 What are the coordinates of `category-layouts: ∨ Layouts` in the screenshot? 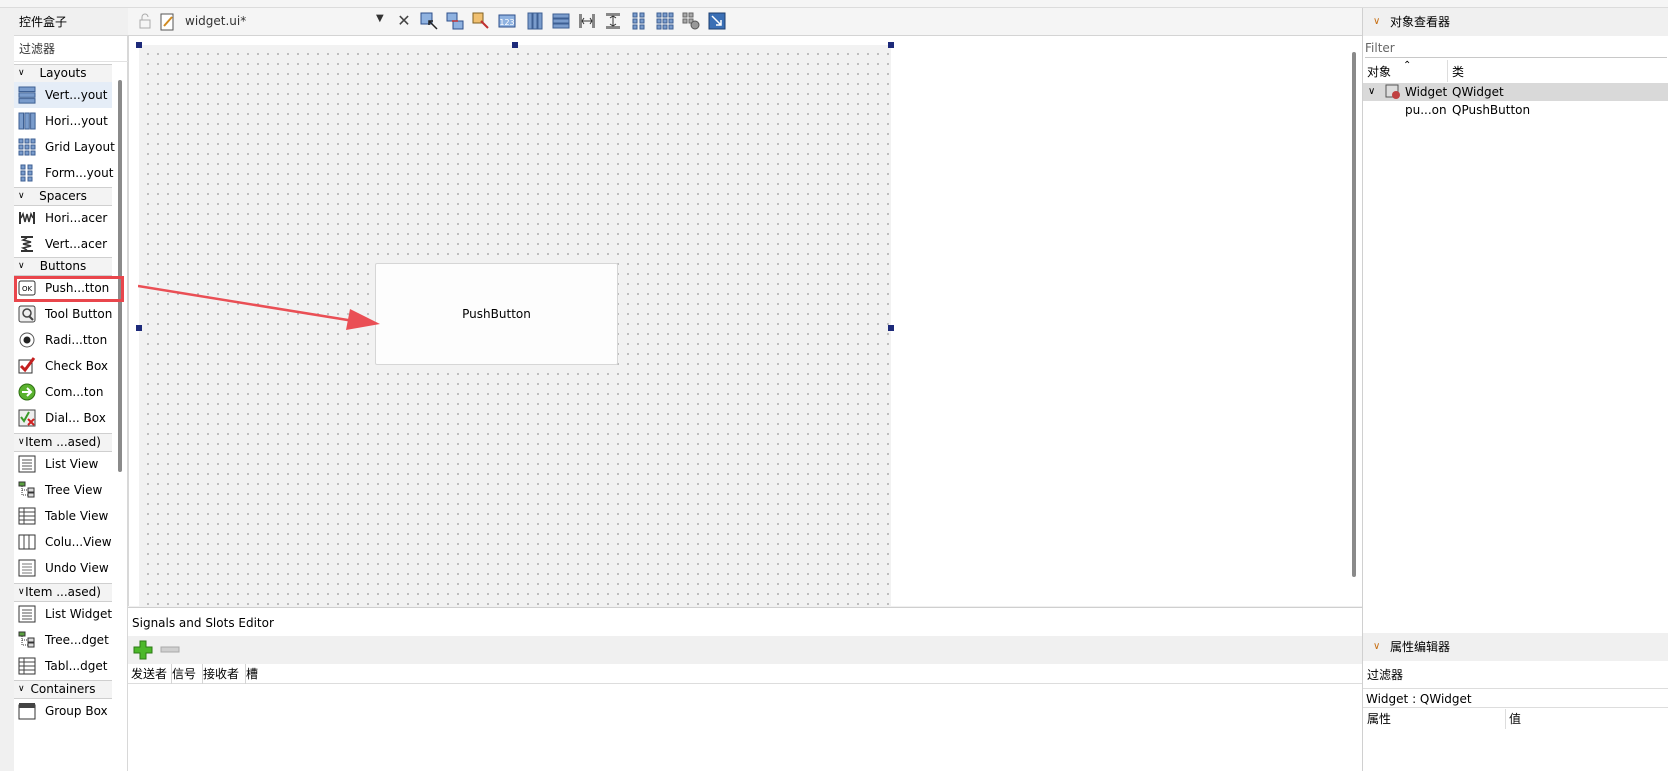 It's located at (63, 73).